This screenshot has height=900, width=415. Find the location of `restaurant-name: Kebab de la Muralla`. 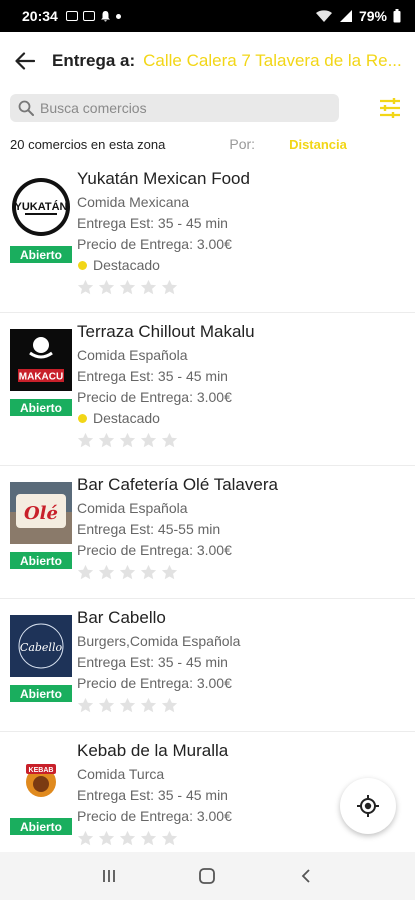

restaurant-name: Kebab de la Muralla is located at coordinates (153, 750).